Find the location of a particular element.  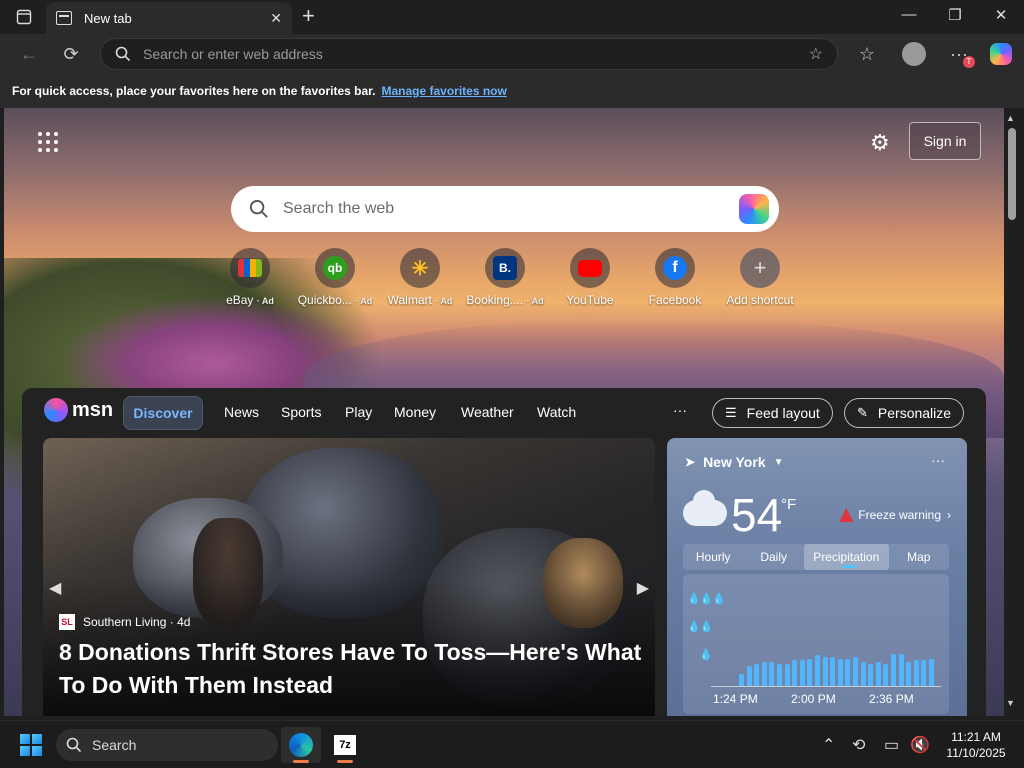

next-article-icon: ▶ is located at coordinates (643, 588).